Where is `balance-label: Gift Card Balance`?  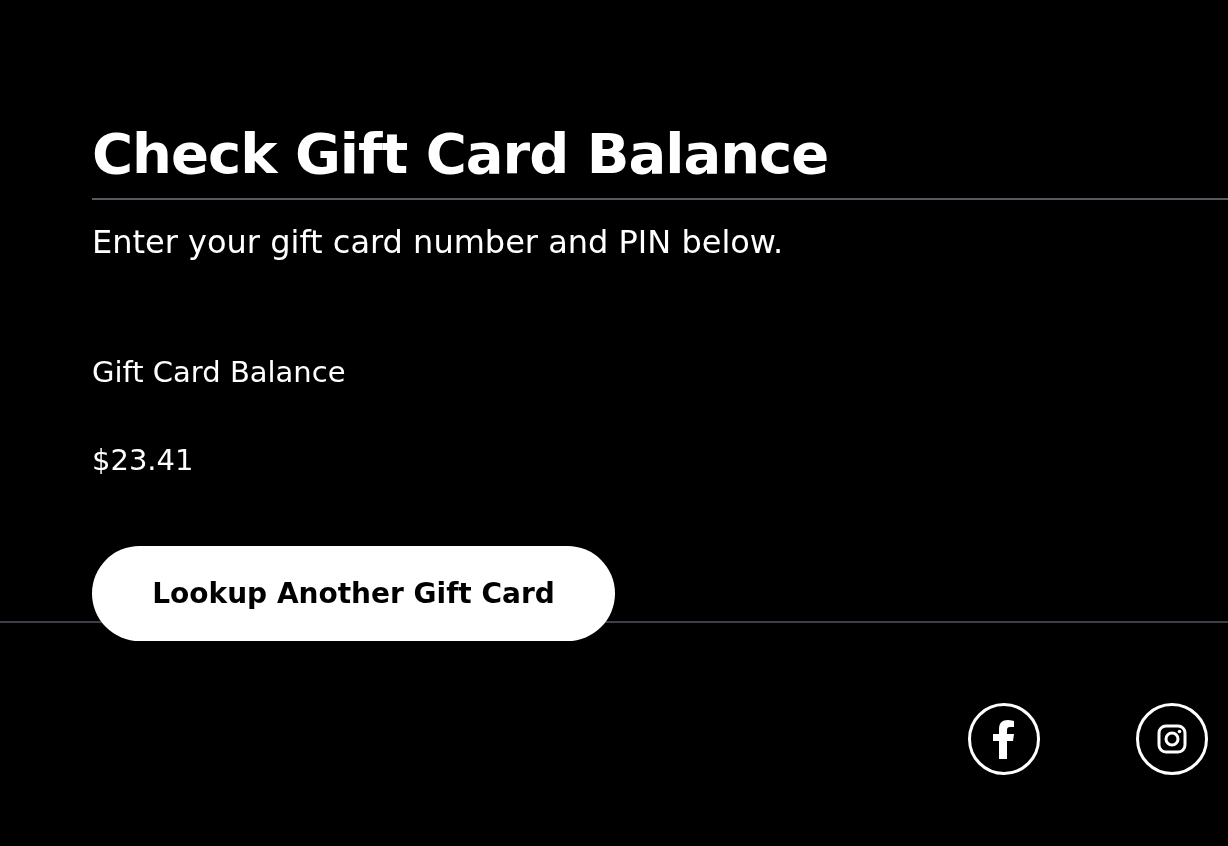
balance-label: Gift Card Balance is located at coordinates (219, 372).